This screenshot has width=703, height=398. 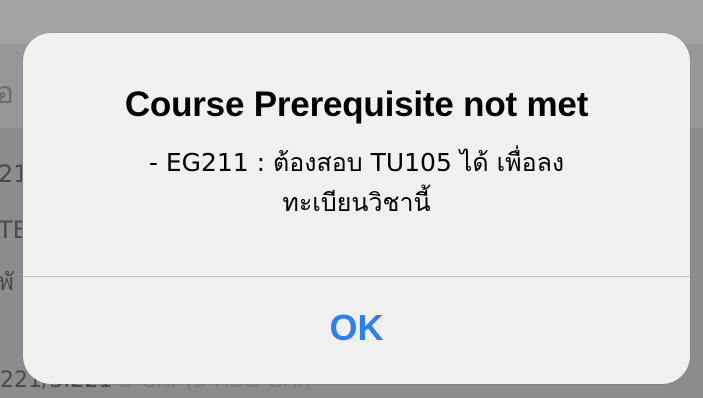 I want to click on alert-title: Course Prerequisite not met, so click(x=356, y=104).